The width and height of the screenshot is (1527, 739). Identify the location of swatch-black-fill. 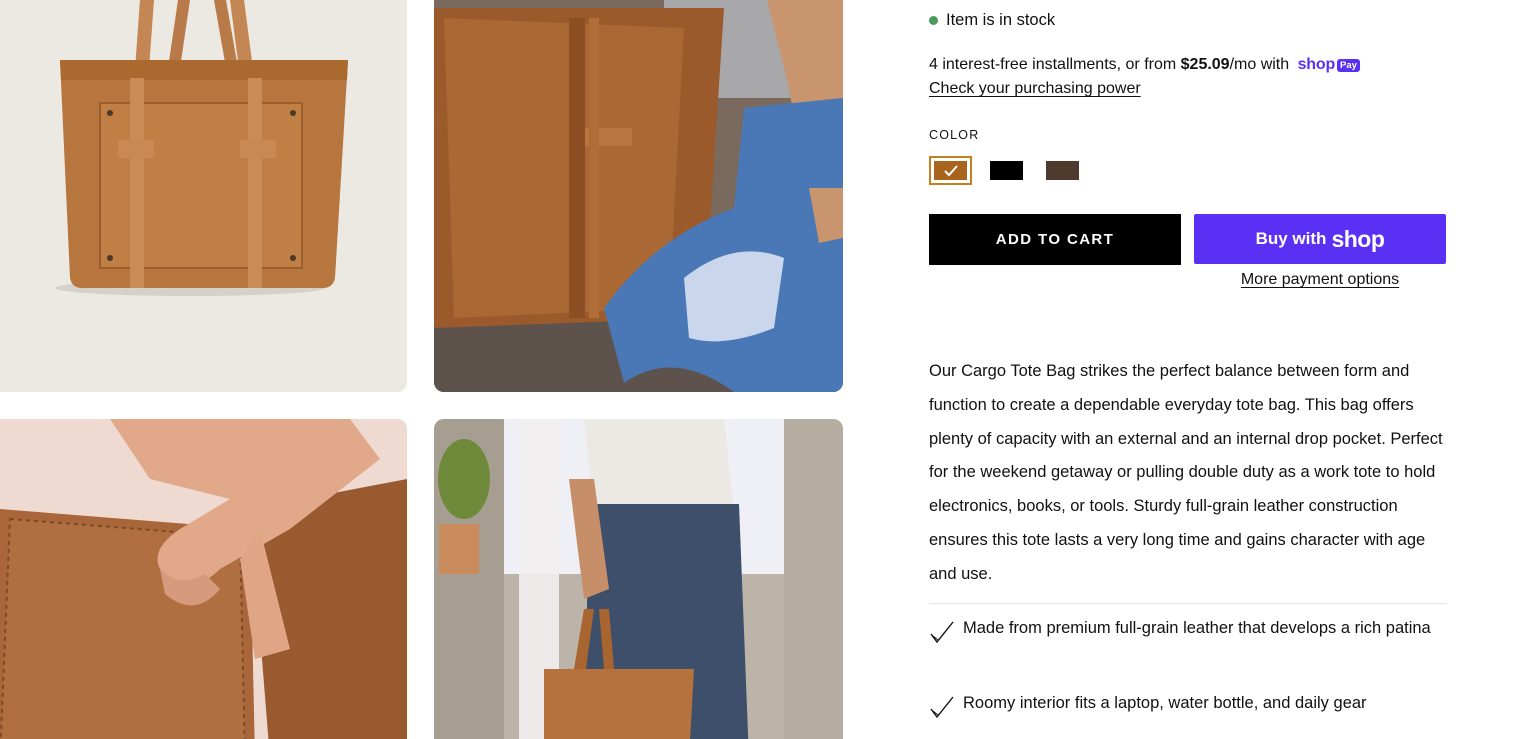
(1006, 170).